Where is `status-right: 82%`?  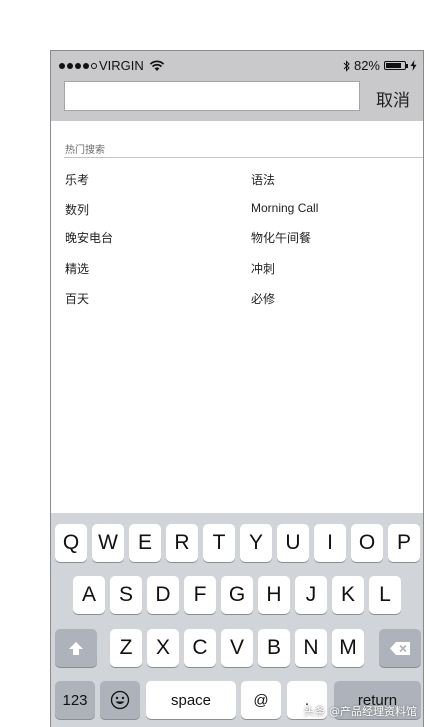 status-right: 82% is located at coordinates (380, 65).